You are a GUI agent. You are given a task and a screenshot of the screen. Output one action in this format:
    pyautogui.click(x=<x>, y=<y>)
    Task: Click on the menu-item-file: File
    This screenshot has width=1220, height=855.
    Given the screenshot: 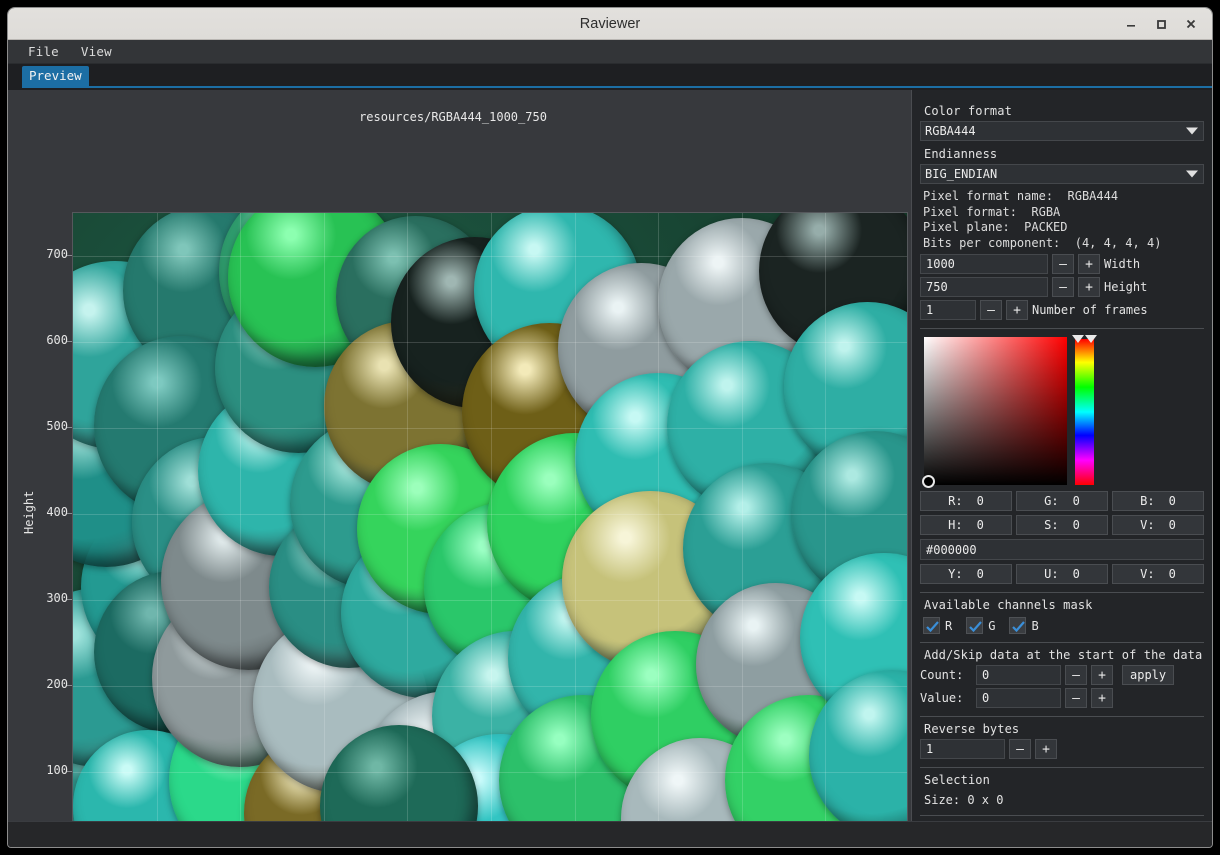 What is the action you would take?
    pyautogui.click(x=43, y=51)
    